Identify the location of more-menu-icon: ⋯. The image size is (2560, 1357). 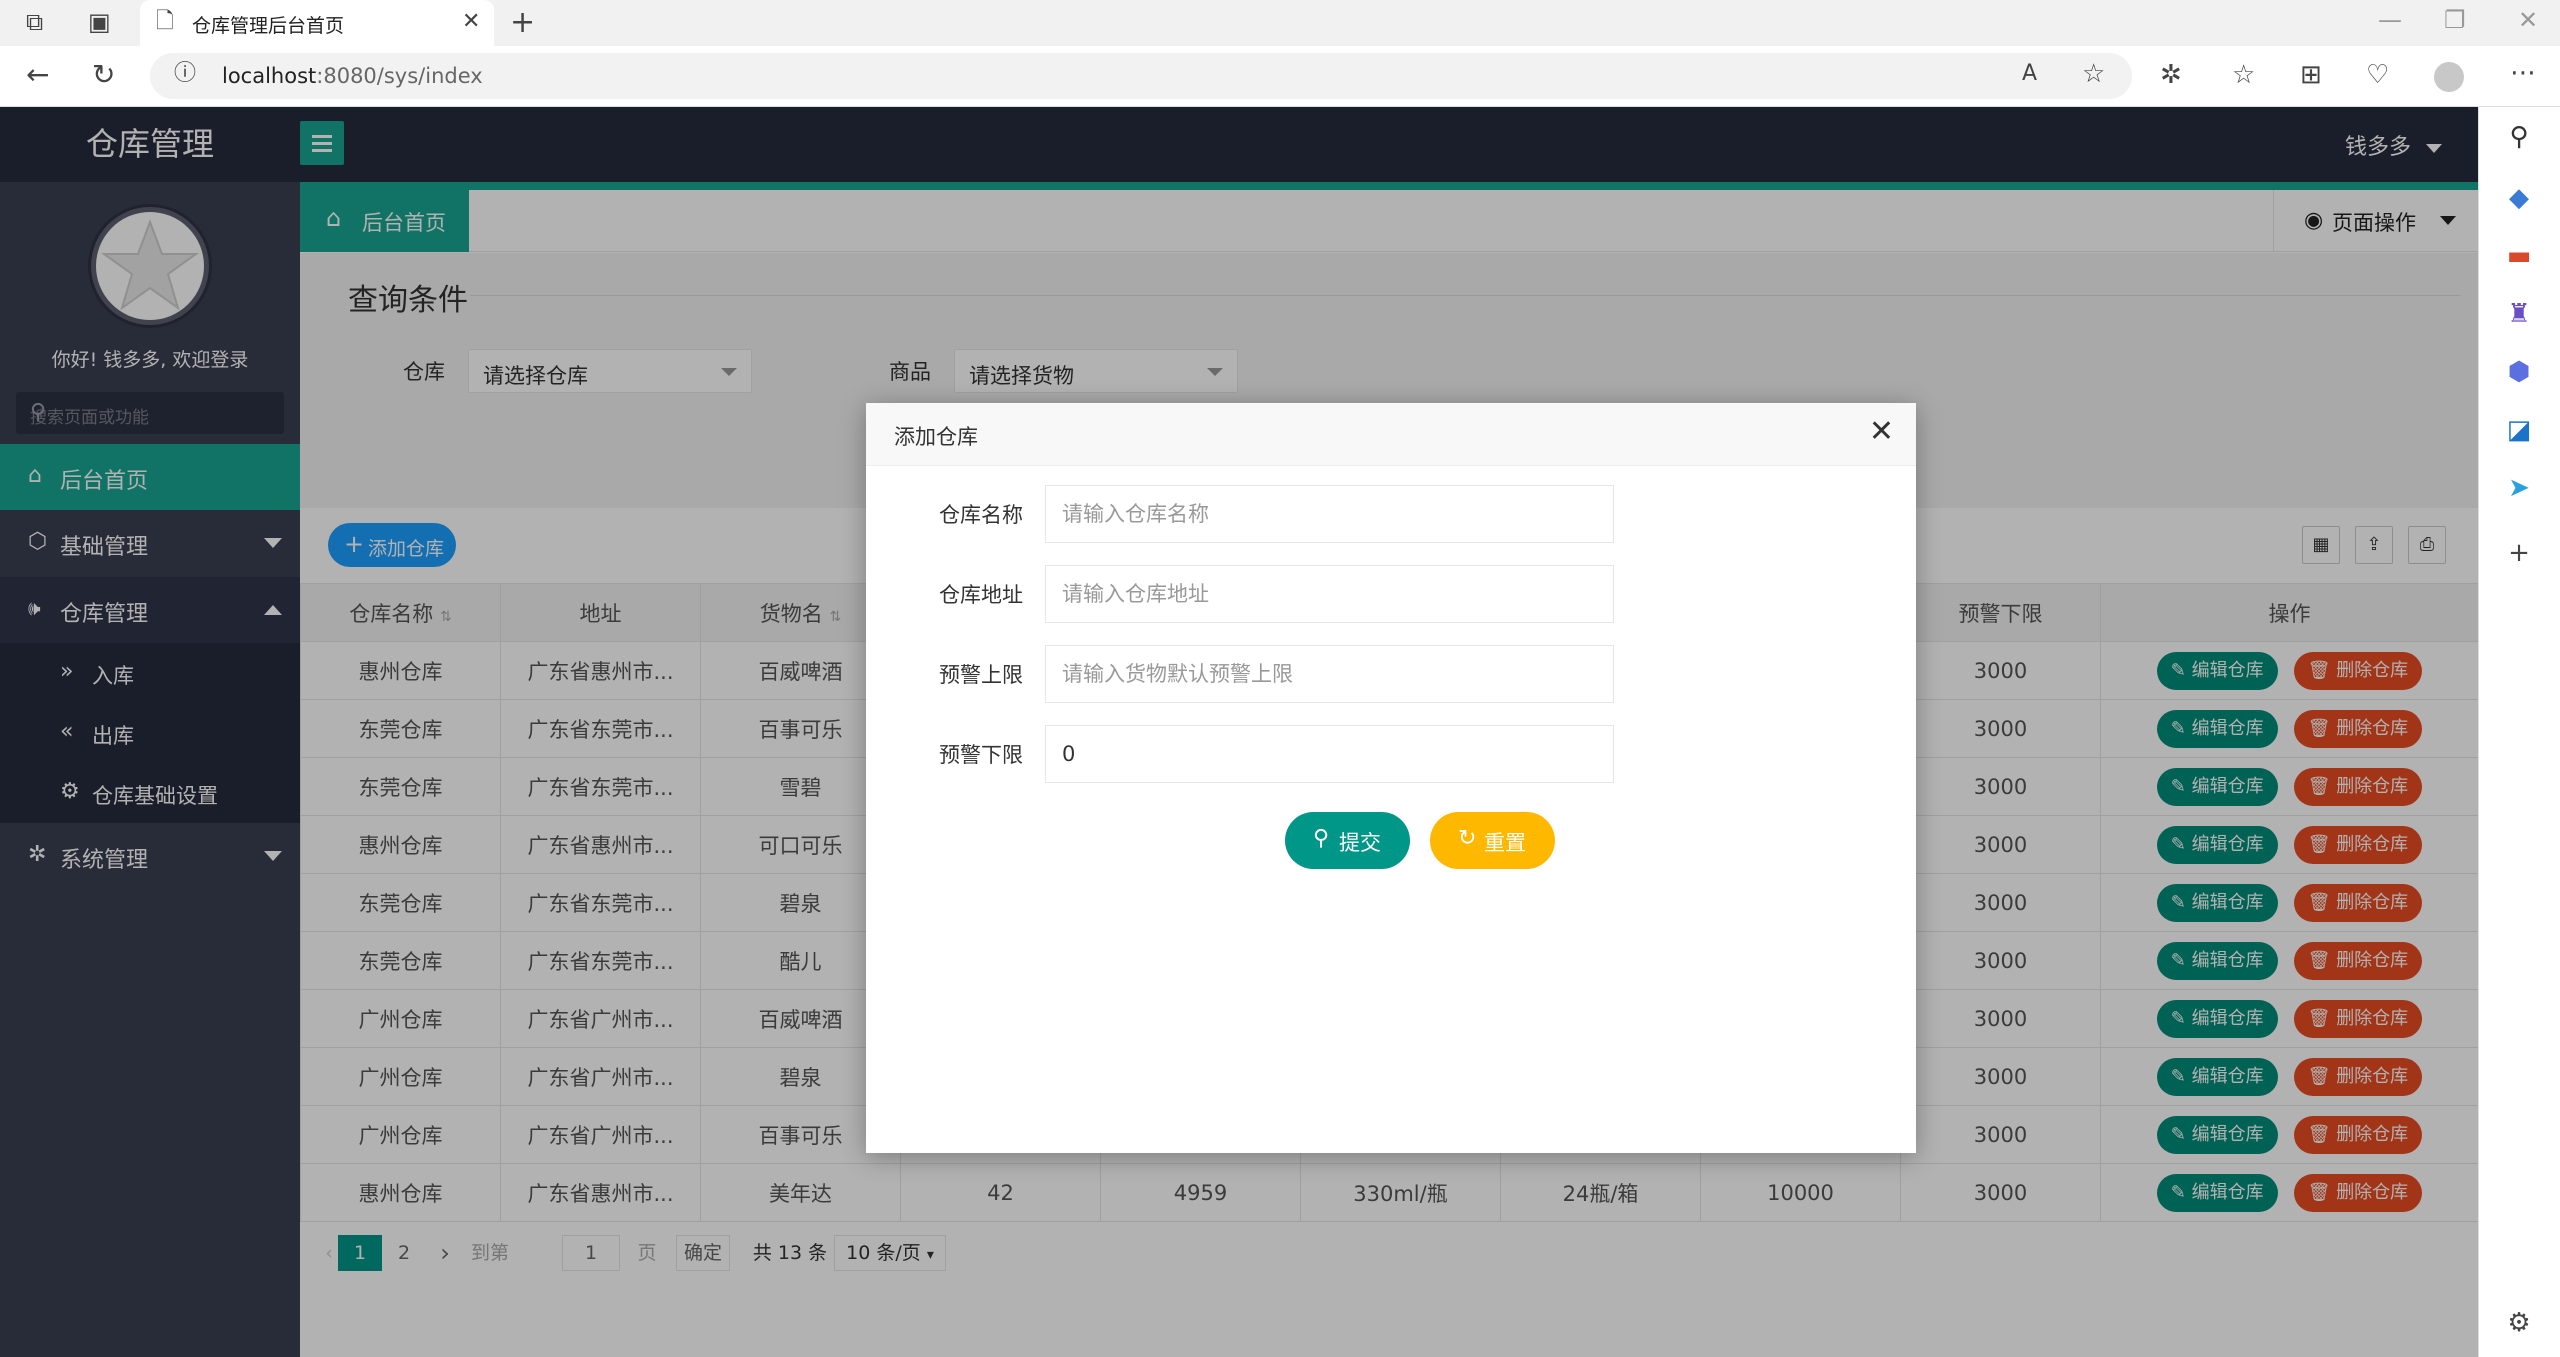
(2523, 73).